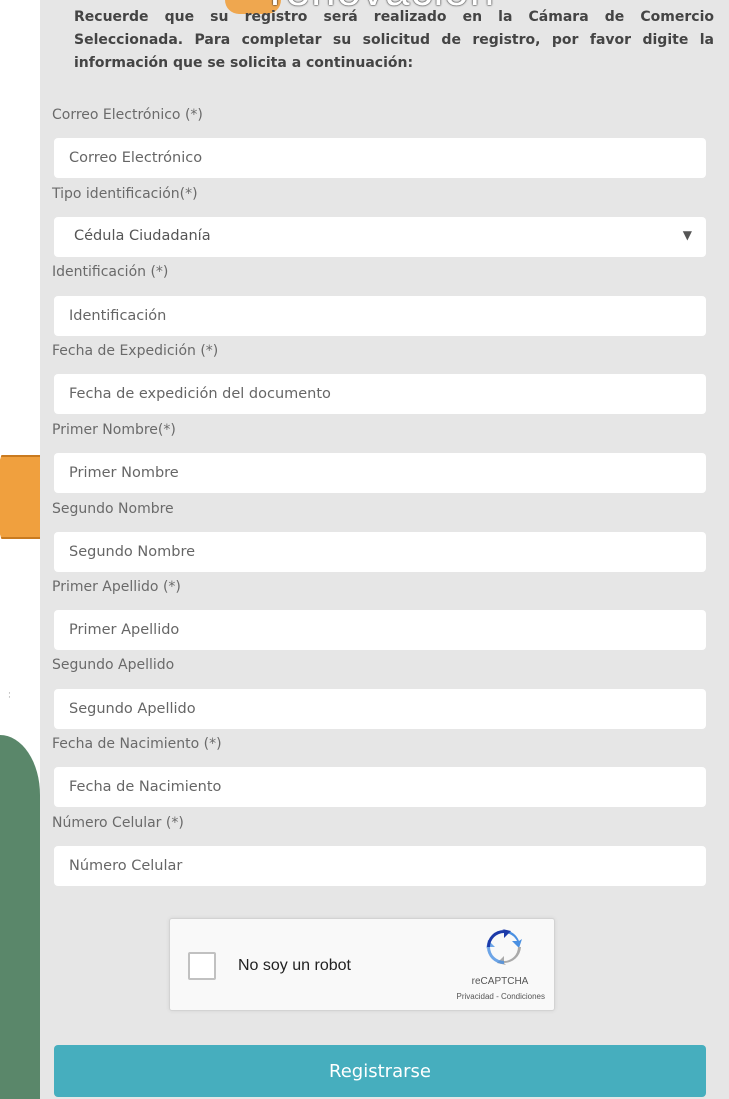  What do you see at coordinates (202, 966) in the screenshot?
I see `recaptcha-checkbox` at bounding box center [202, 966].